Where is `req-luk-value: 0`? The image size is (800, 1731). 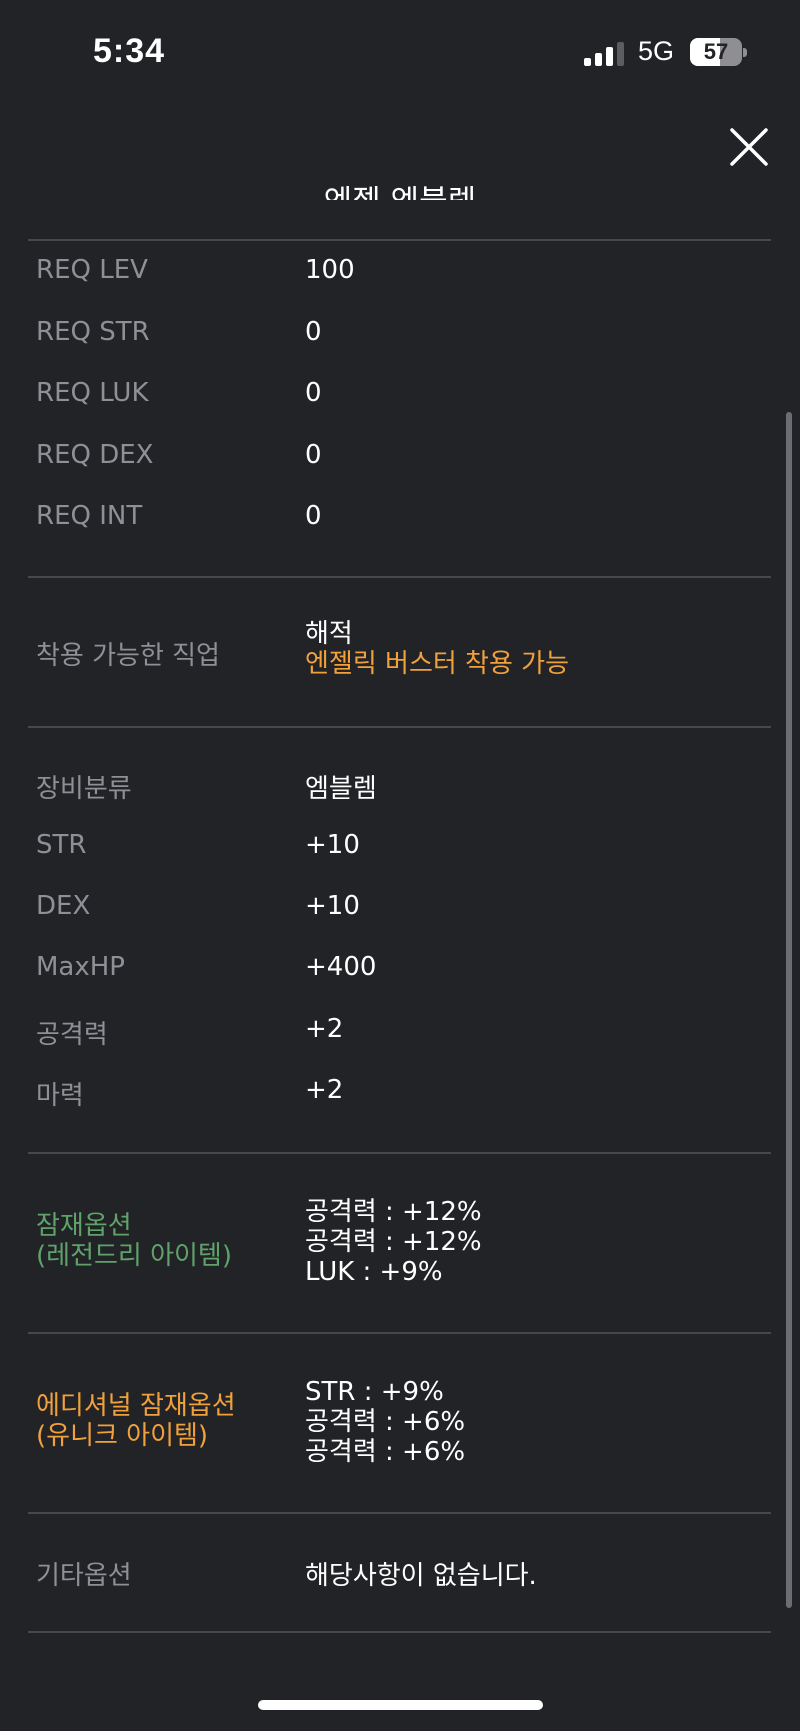
req-luk-value: 0 is located at coordinates (313, 393).